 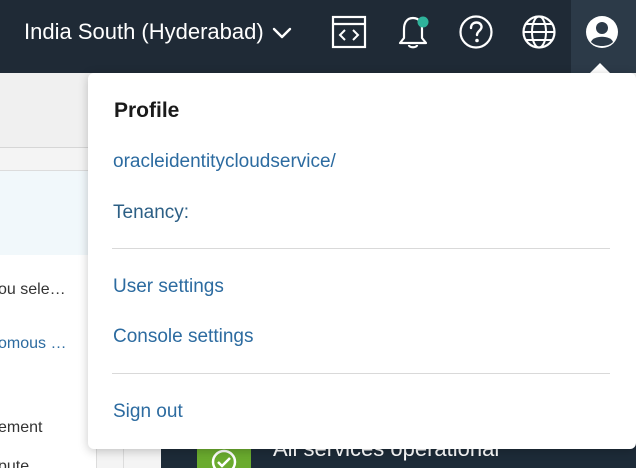 I want to click on region-label: India South (Hyderabad), so click(x=144, y=31).